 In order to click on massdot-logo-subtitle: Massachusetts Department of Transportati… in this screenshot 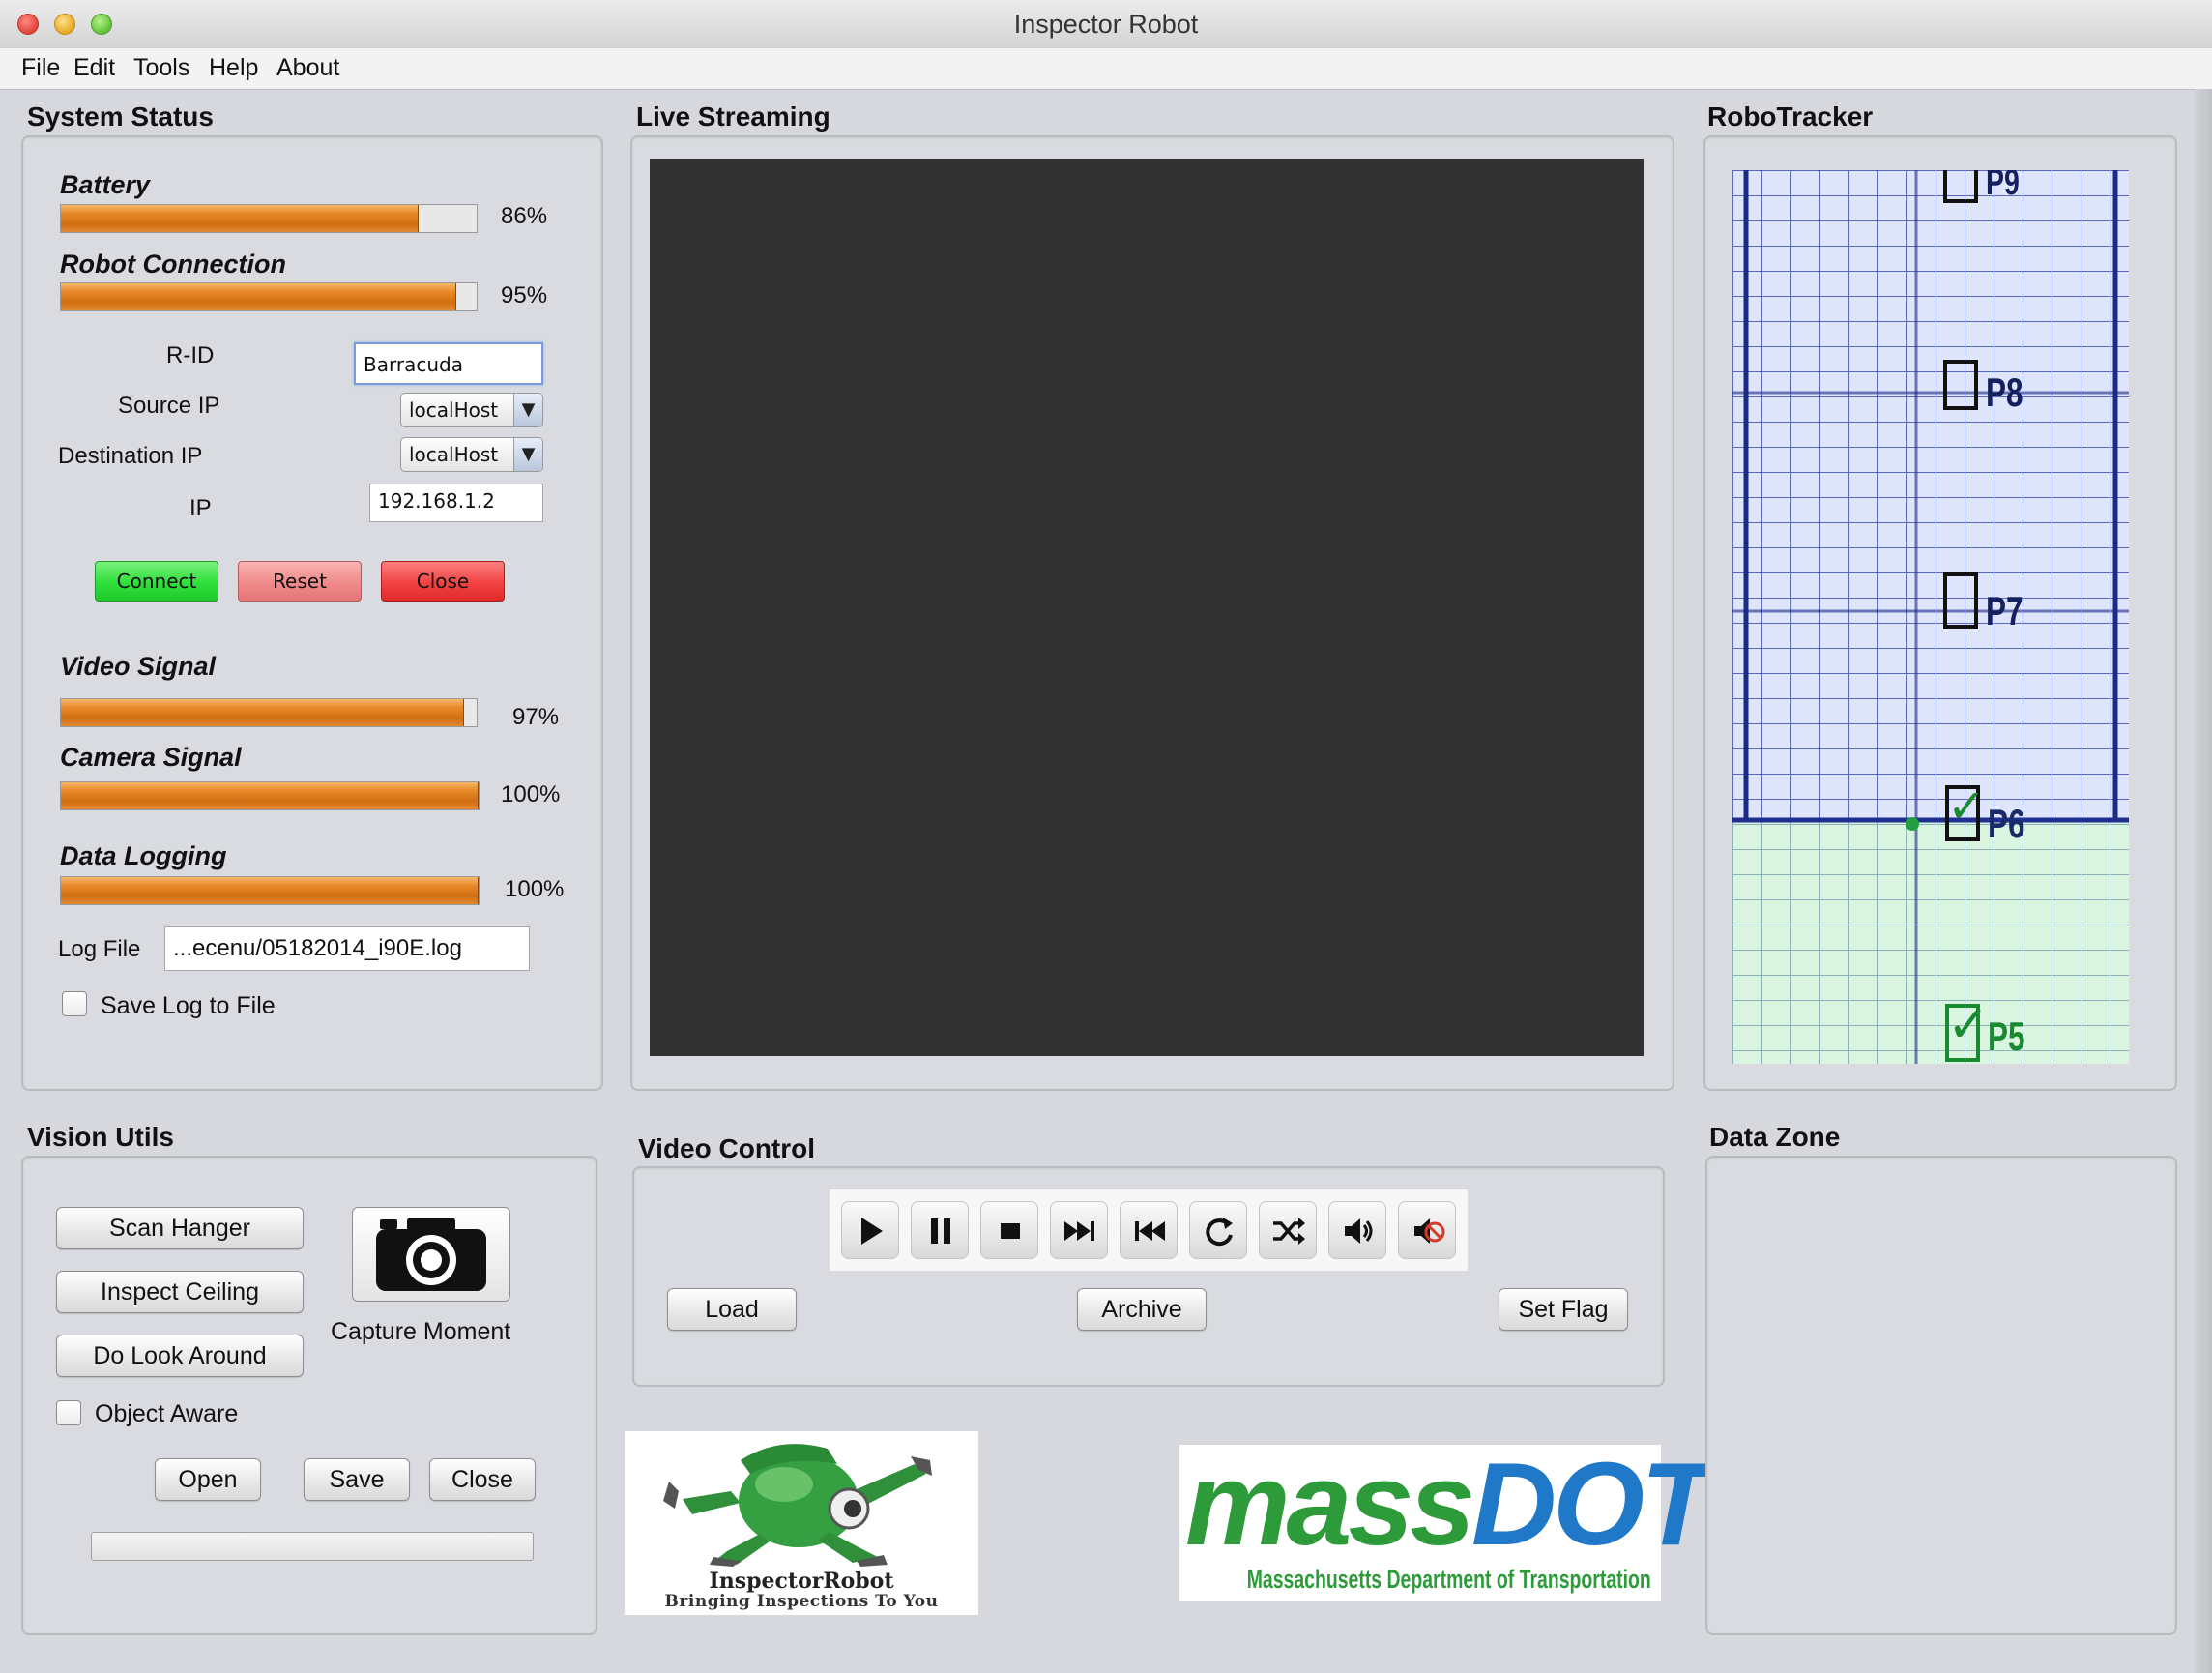, I will do `click(1448, 1579)`.